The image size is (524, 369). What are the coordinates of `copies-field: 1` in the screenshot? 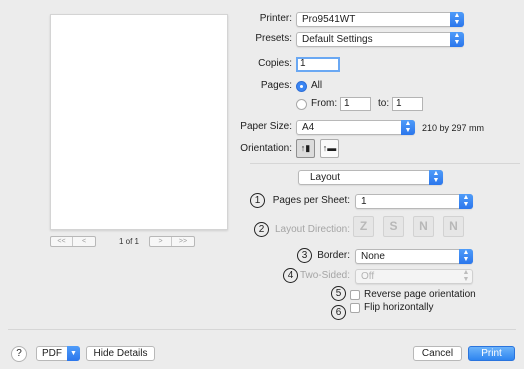 It's located at (318, 64).